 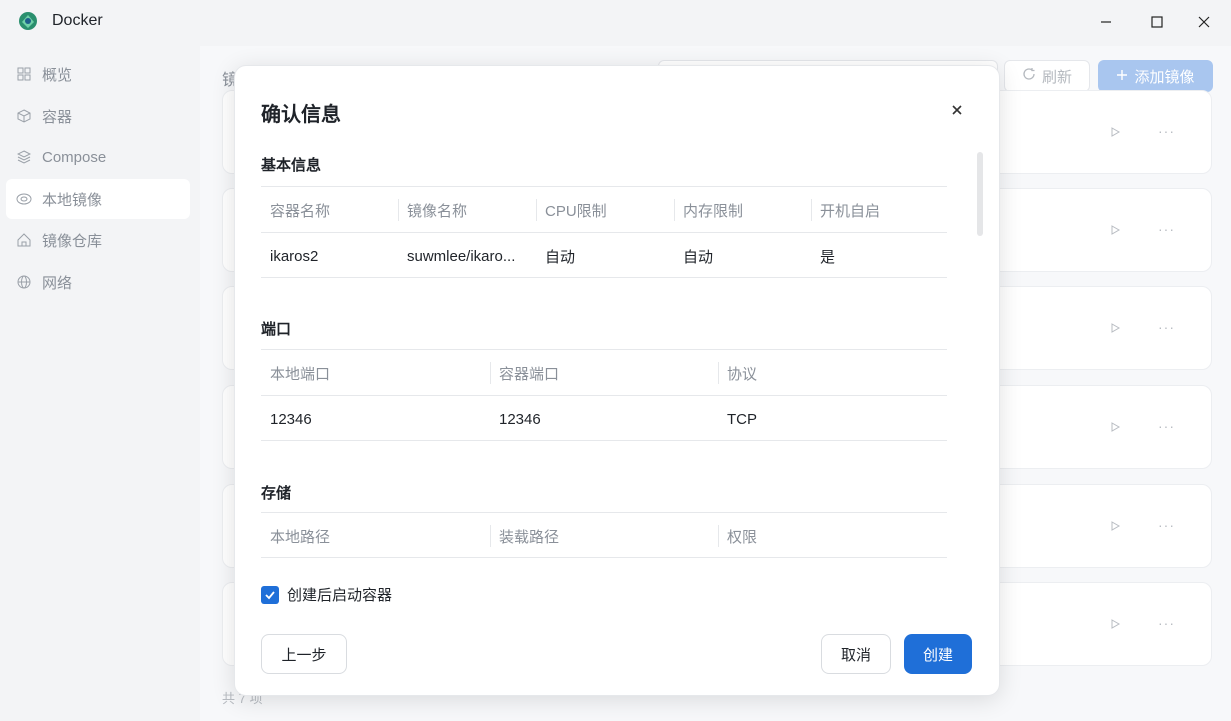 I want to click on ports-table: 本地端口 容器端口 协议 12346 12346 TCP, so click(x=604, y=395).